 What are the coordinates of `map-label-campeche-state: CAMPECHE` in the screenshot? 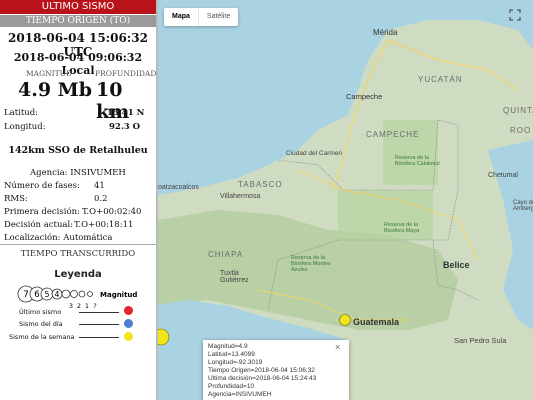 It's located at (393, 134).